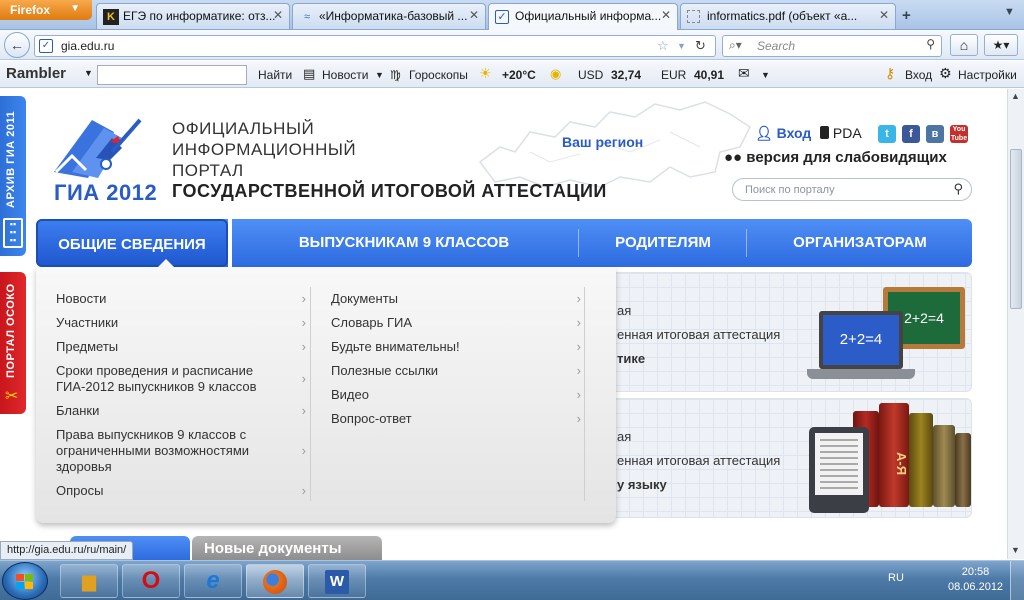 The height and width of the screenshot is (600, 1024). I want to click on menu-item-label: Новости, so click(81, 298).